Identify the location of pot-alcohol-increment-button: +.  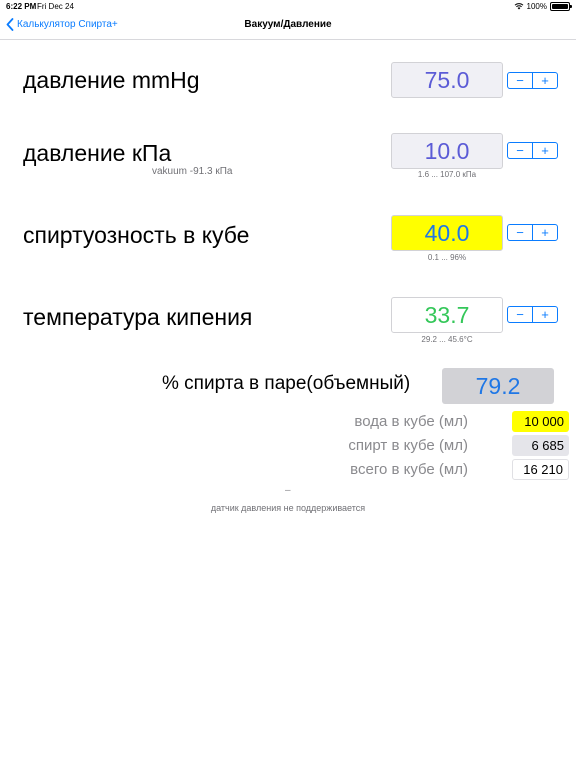
(545, 232).